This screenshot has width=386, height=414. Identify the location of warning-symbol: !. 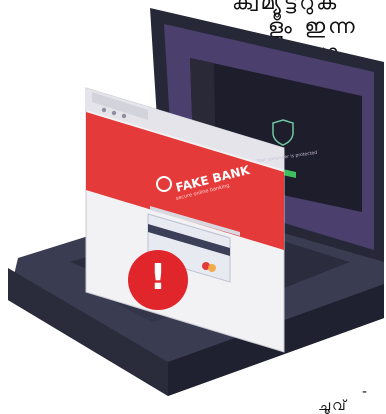
(158, 277).